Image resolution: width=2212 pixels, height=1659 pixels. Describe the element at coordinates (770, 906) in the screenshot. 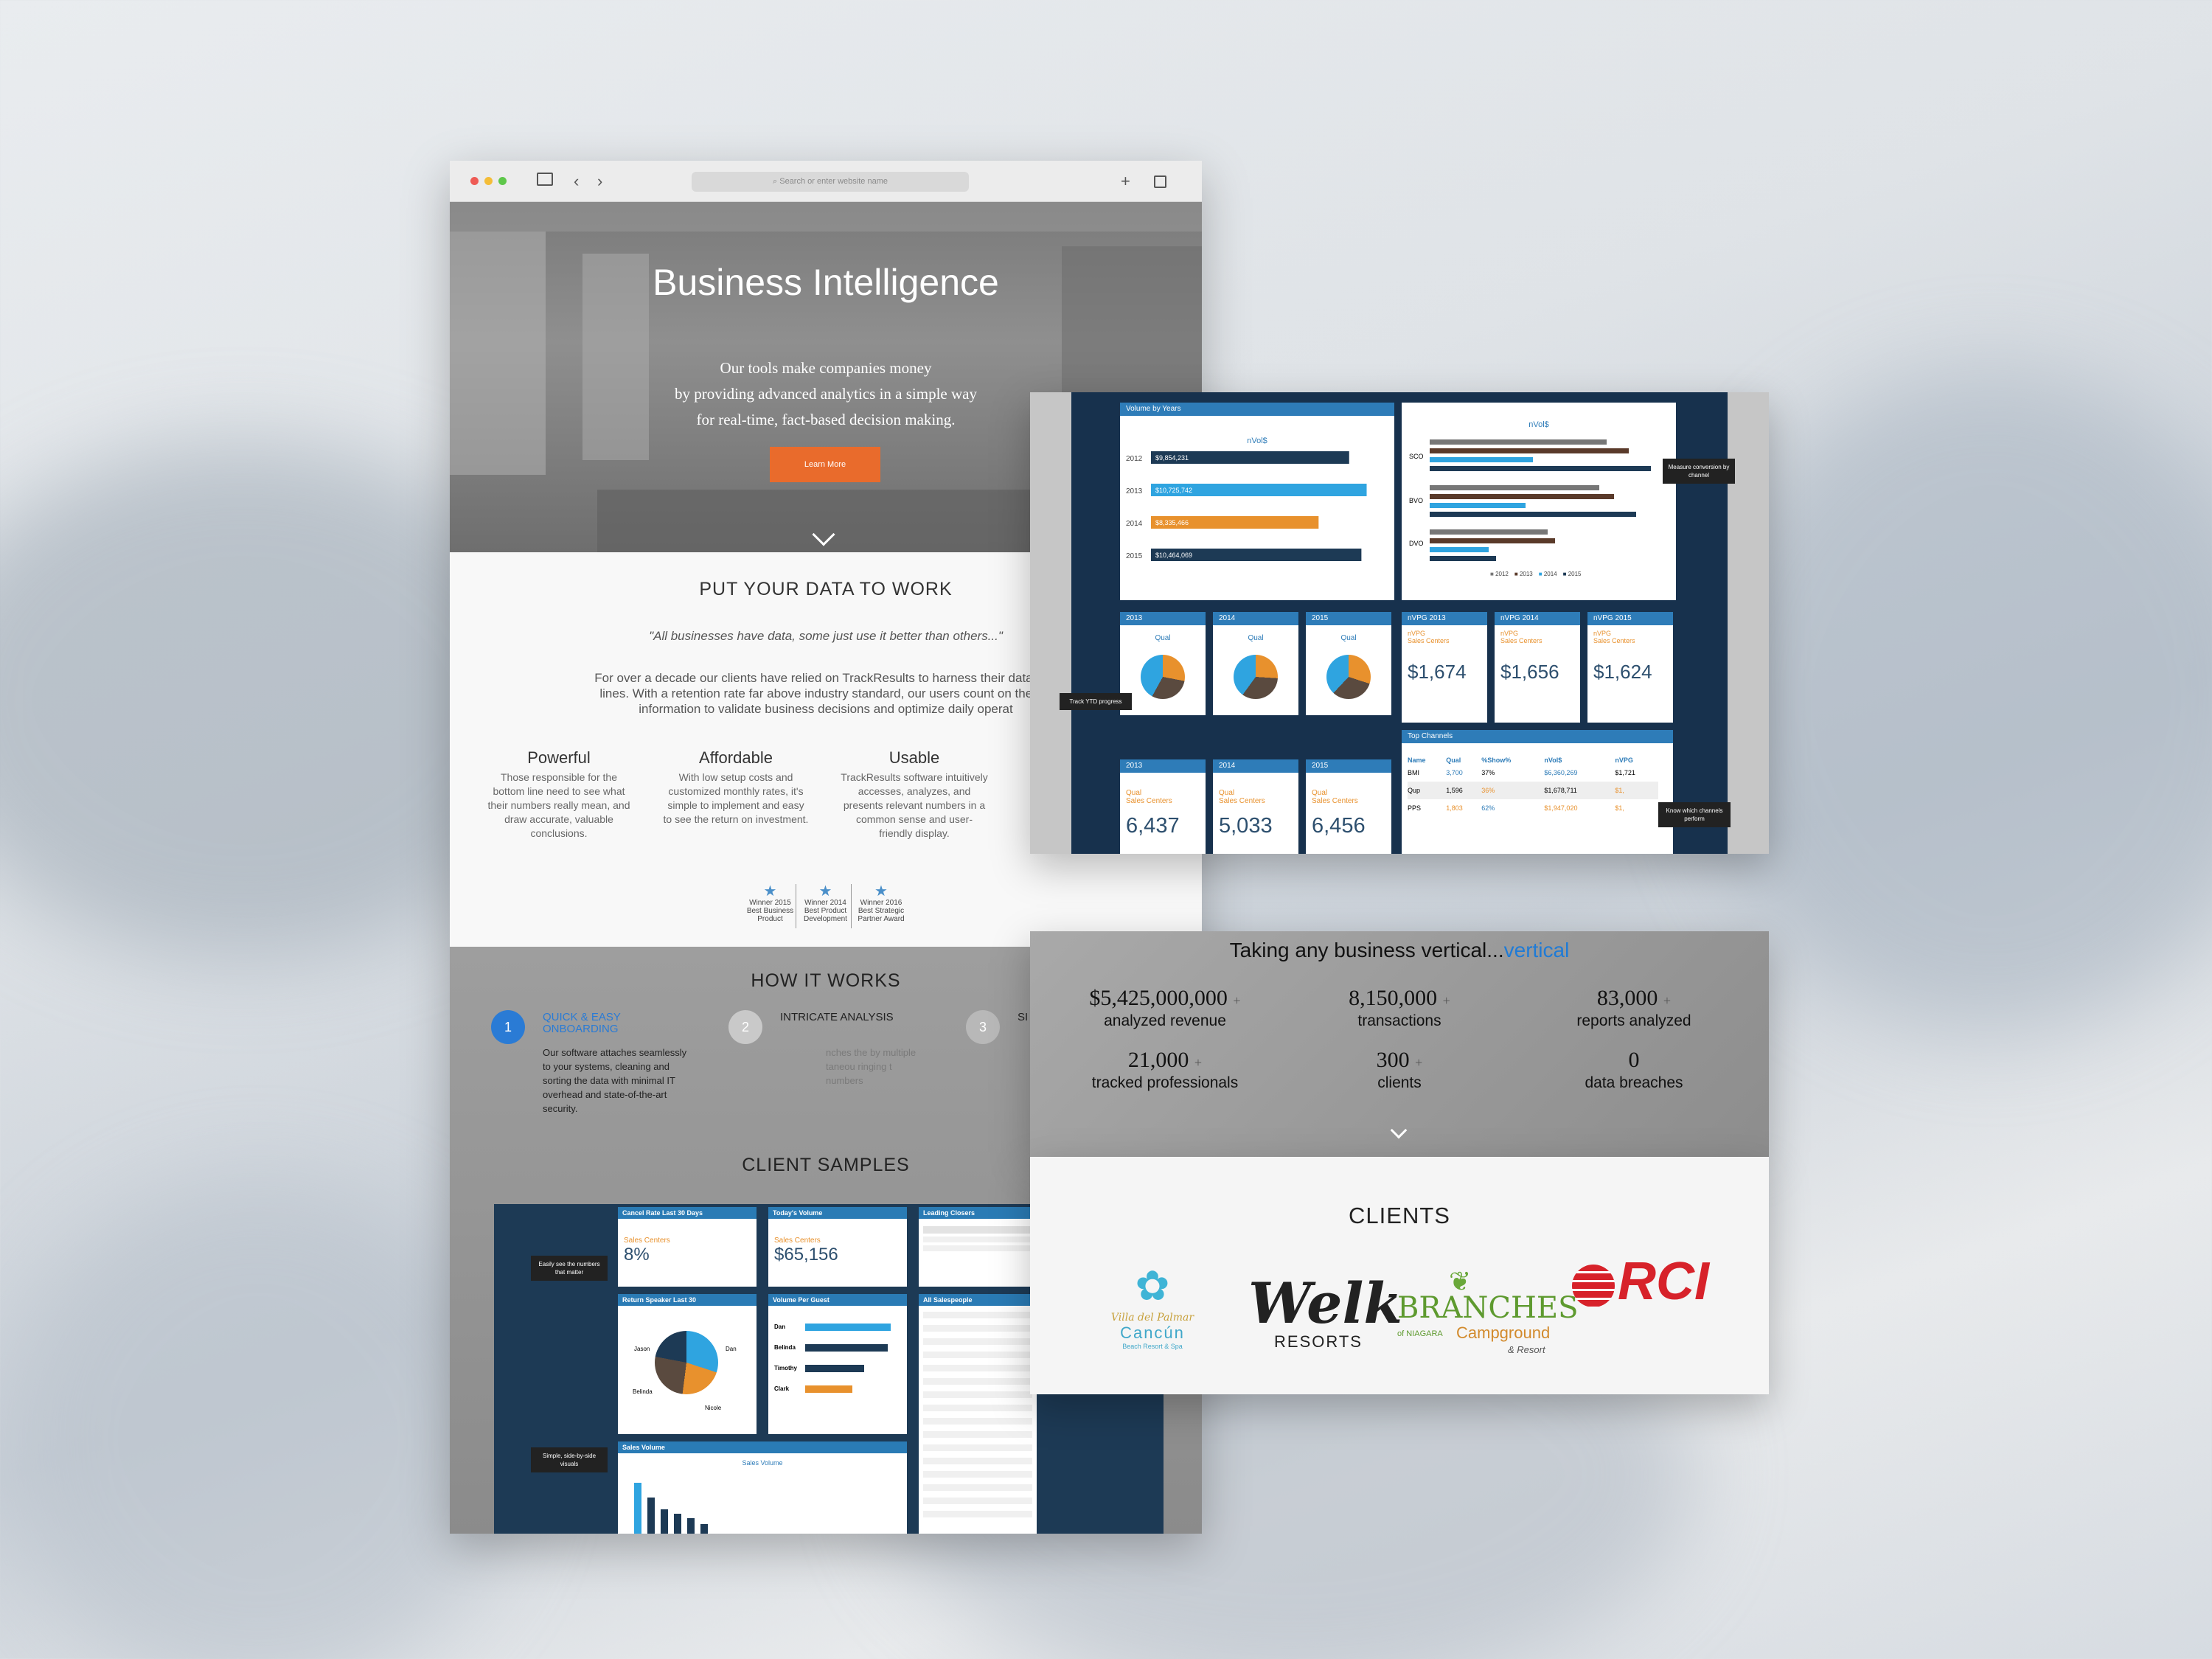

I see `award-badge: ★ Winner 2015 Best Business Product` at that location.